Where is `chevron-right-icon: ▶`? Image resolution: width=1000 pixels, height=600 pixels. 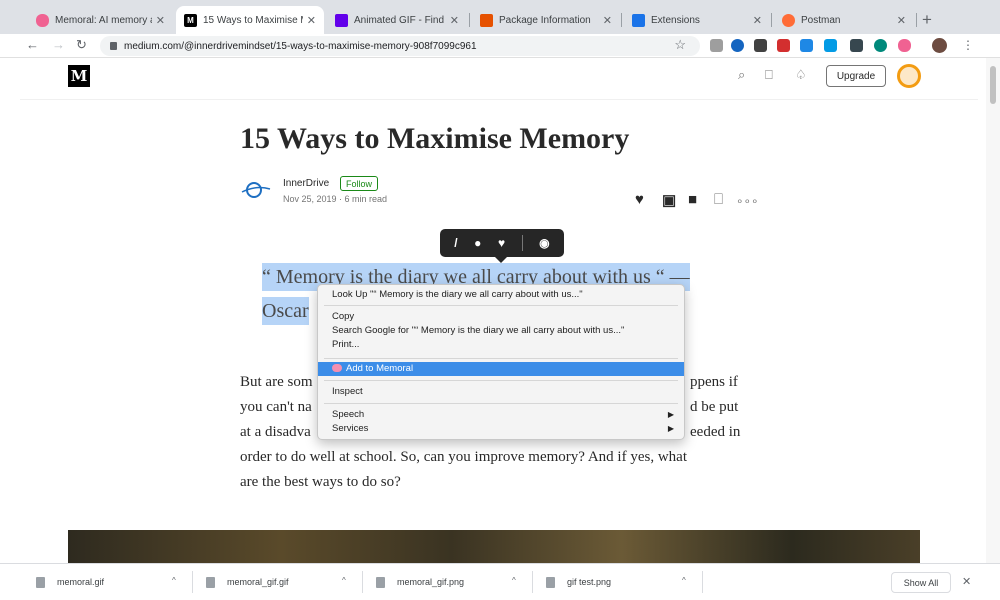
chevron-right-icon: ▶ is located at coordinates (670, 414).